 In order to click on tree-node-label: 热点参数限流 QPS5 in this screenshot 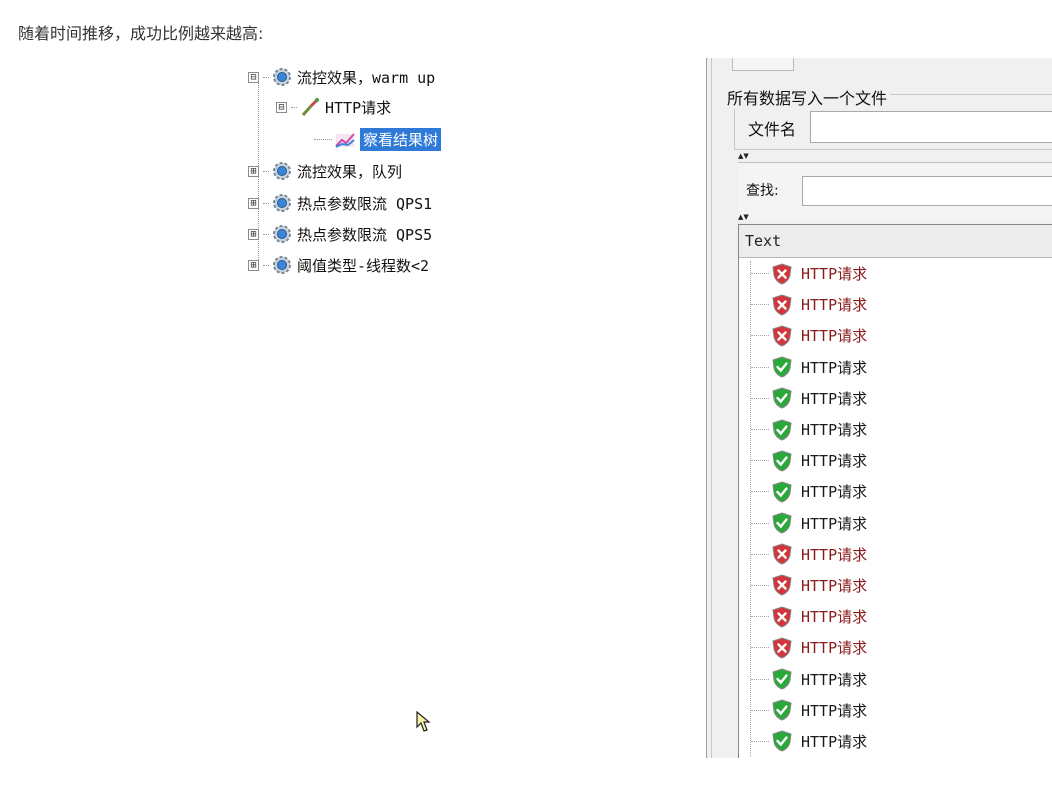, I will do `click(365, 234)`.